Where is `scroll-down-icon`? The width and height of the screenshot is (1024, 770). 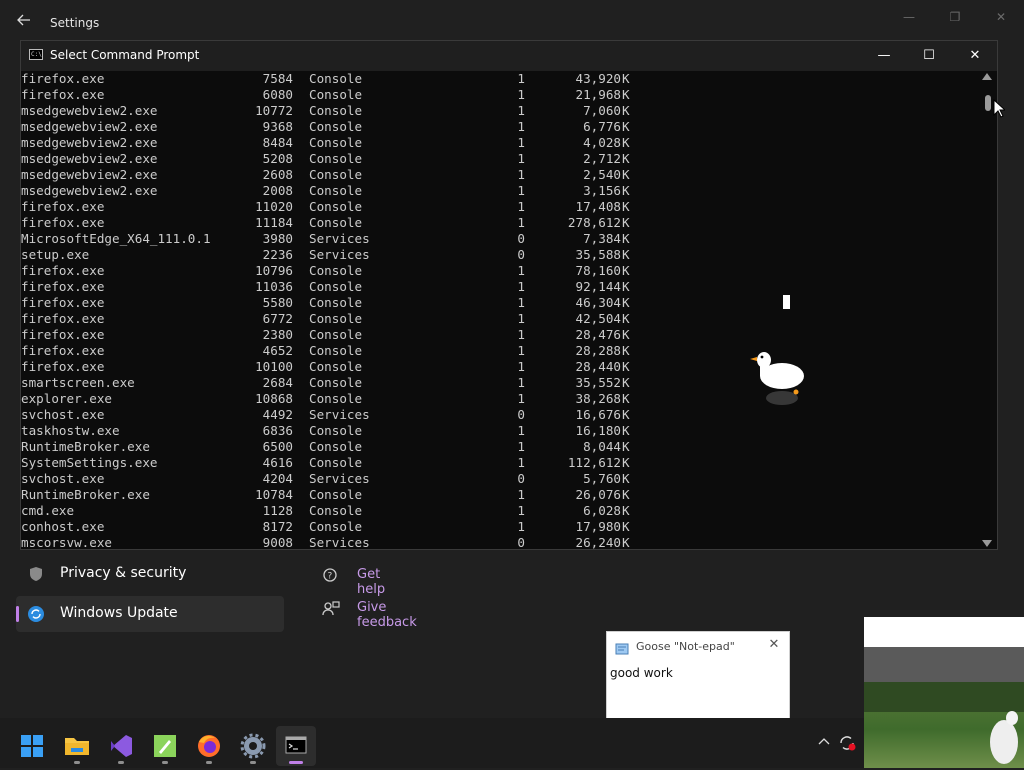 scroll-down-icon is located at coordinates (987, 543).